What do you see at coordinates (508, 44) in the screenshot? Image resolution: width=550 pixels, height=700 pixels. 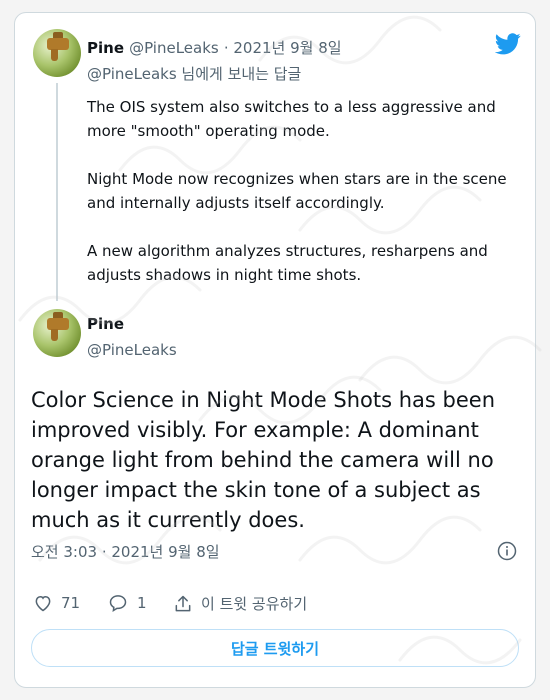 I see `twitter-bird-icon` at bounding box center [508, 44].